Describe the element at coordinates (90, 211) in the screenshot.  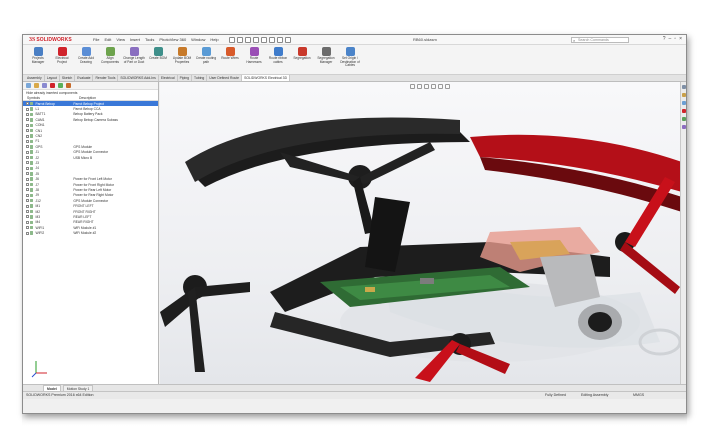
I see `list-item: M2 FRONT RIGHT` at that location.